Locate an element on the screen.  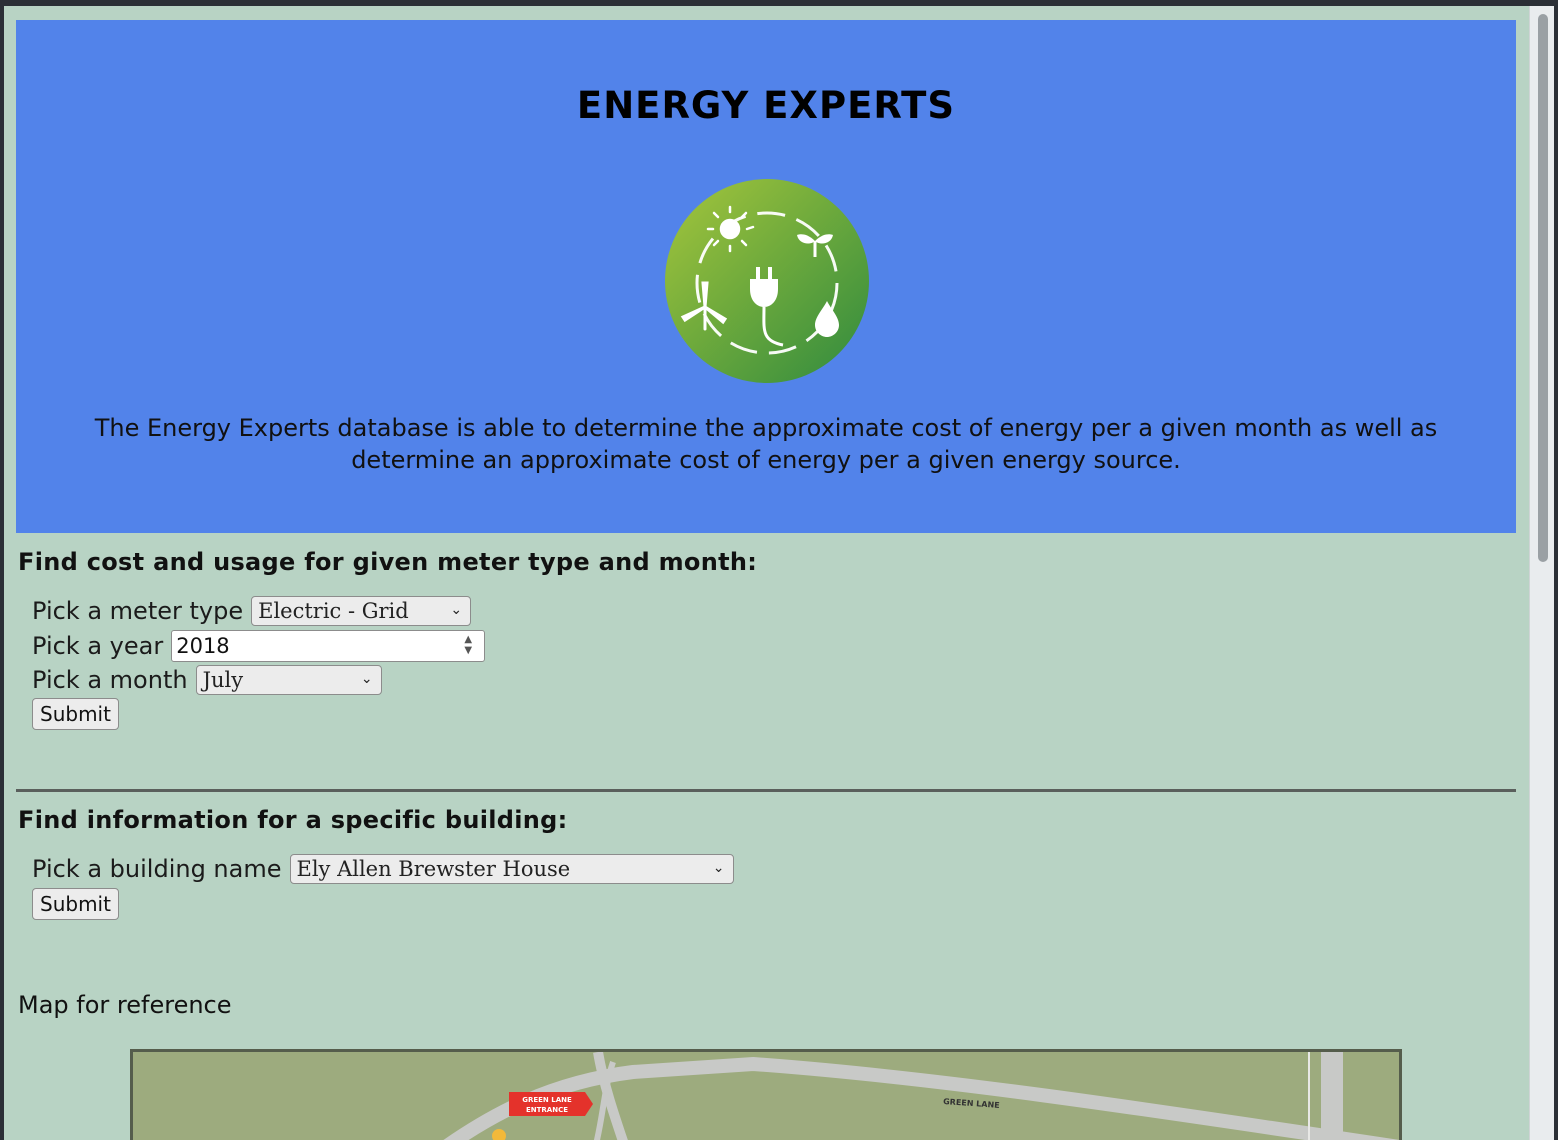
map-caption: Map for reference is located at coordinates (125, 1005).